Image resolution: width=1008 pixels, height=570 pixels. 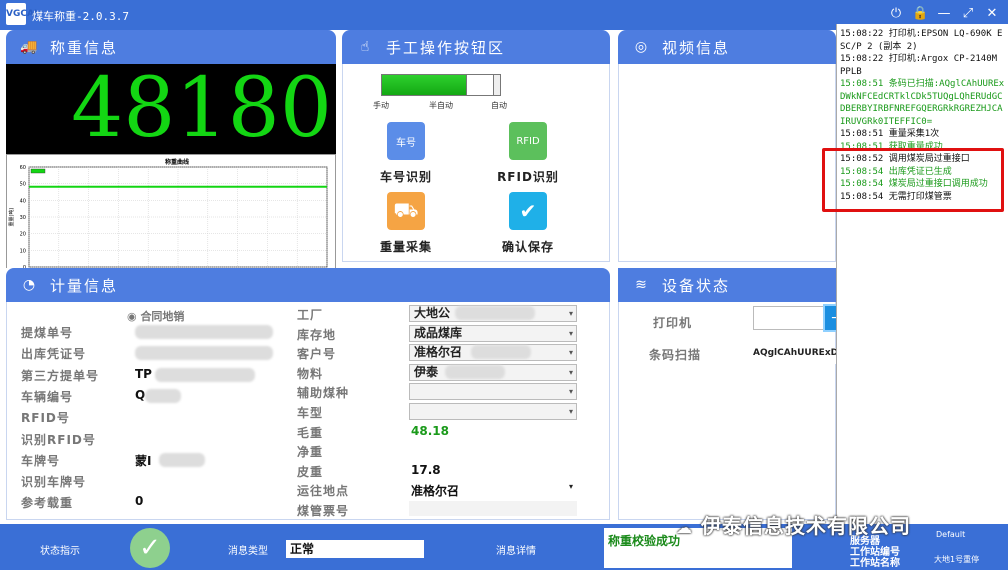 What do you see at coordinates (140, 395) in the screenshot?
I see `field-value: Q` at bounding box center [140, 395].